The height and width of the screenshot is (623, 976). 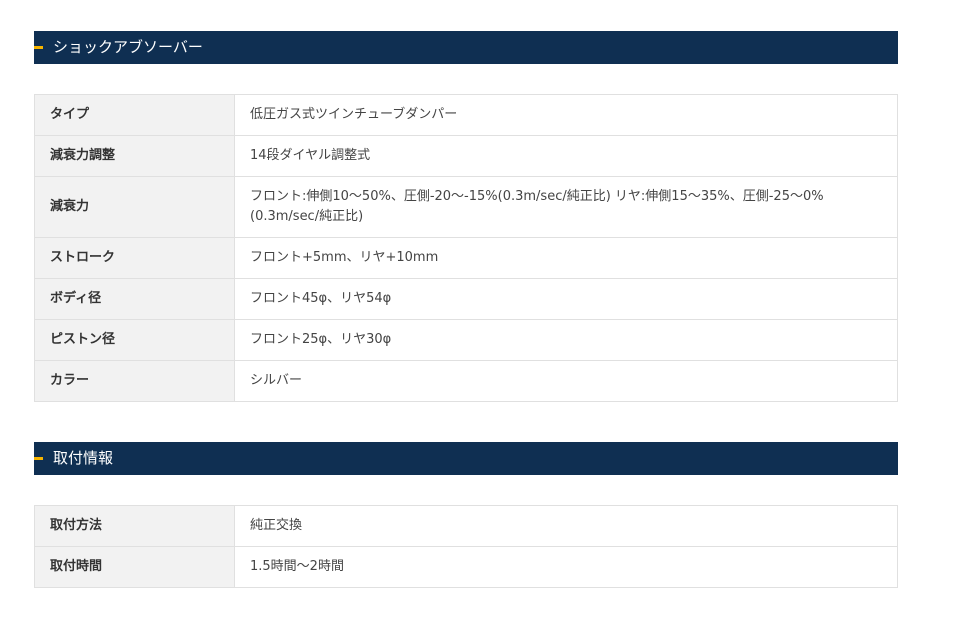 I want to click on table-row: カラー シルバー, so click(x=466, y=381).